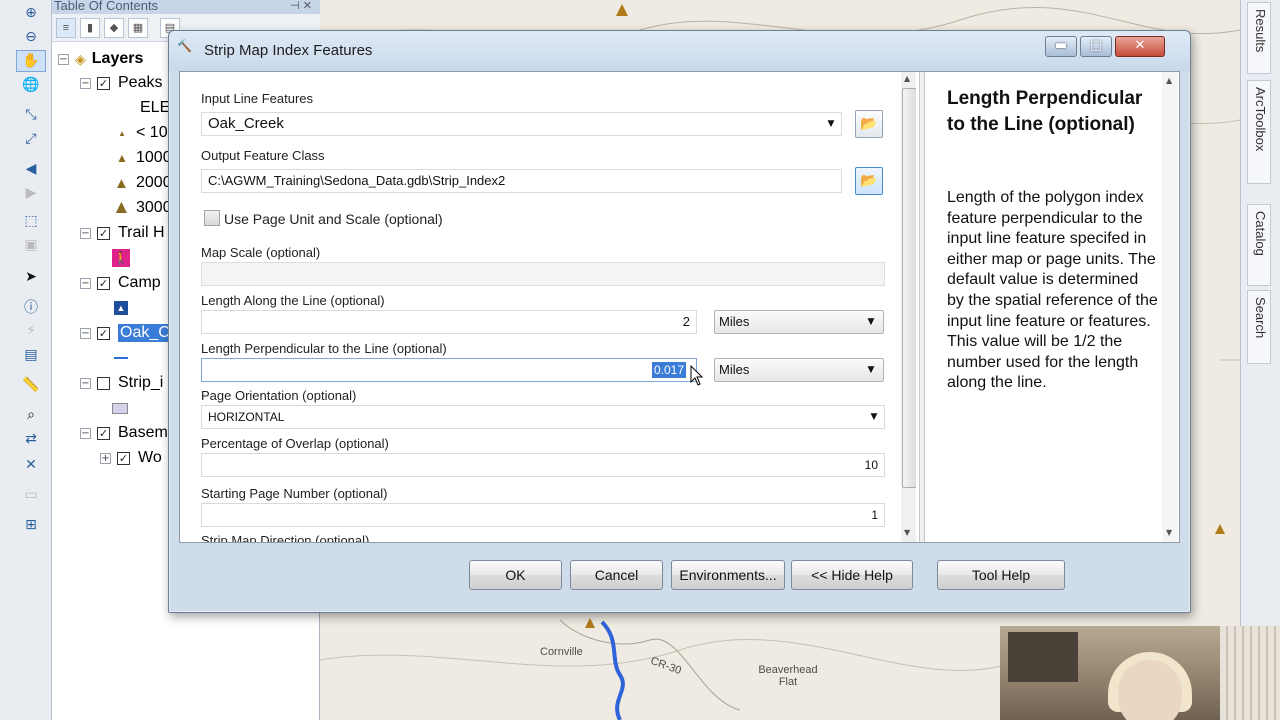 Image resolution: width=1280 pixels, height=720 pixels. What do you see at coordinates (31, 415) in the screenshot?
I see `find-icon: ⌕` at bounding box center [31, 415].